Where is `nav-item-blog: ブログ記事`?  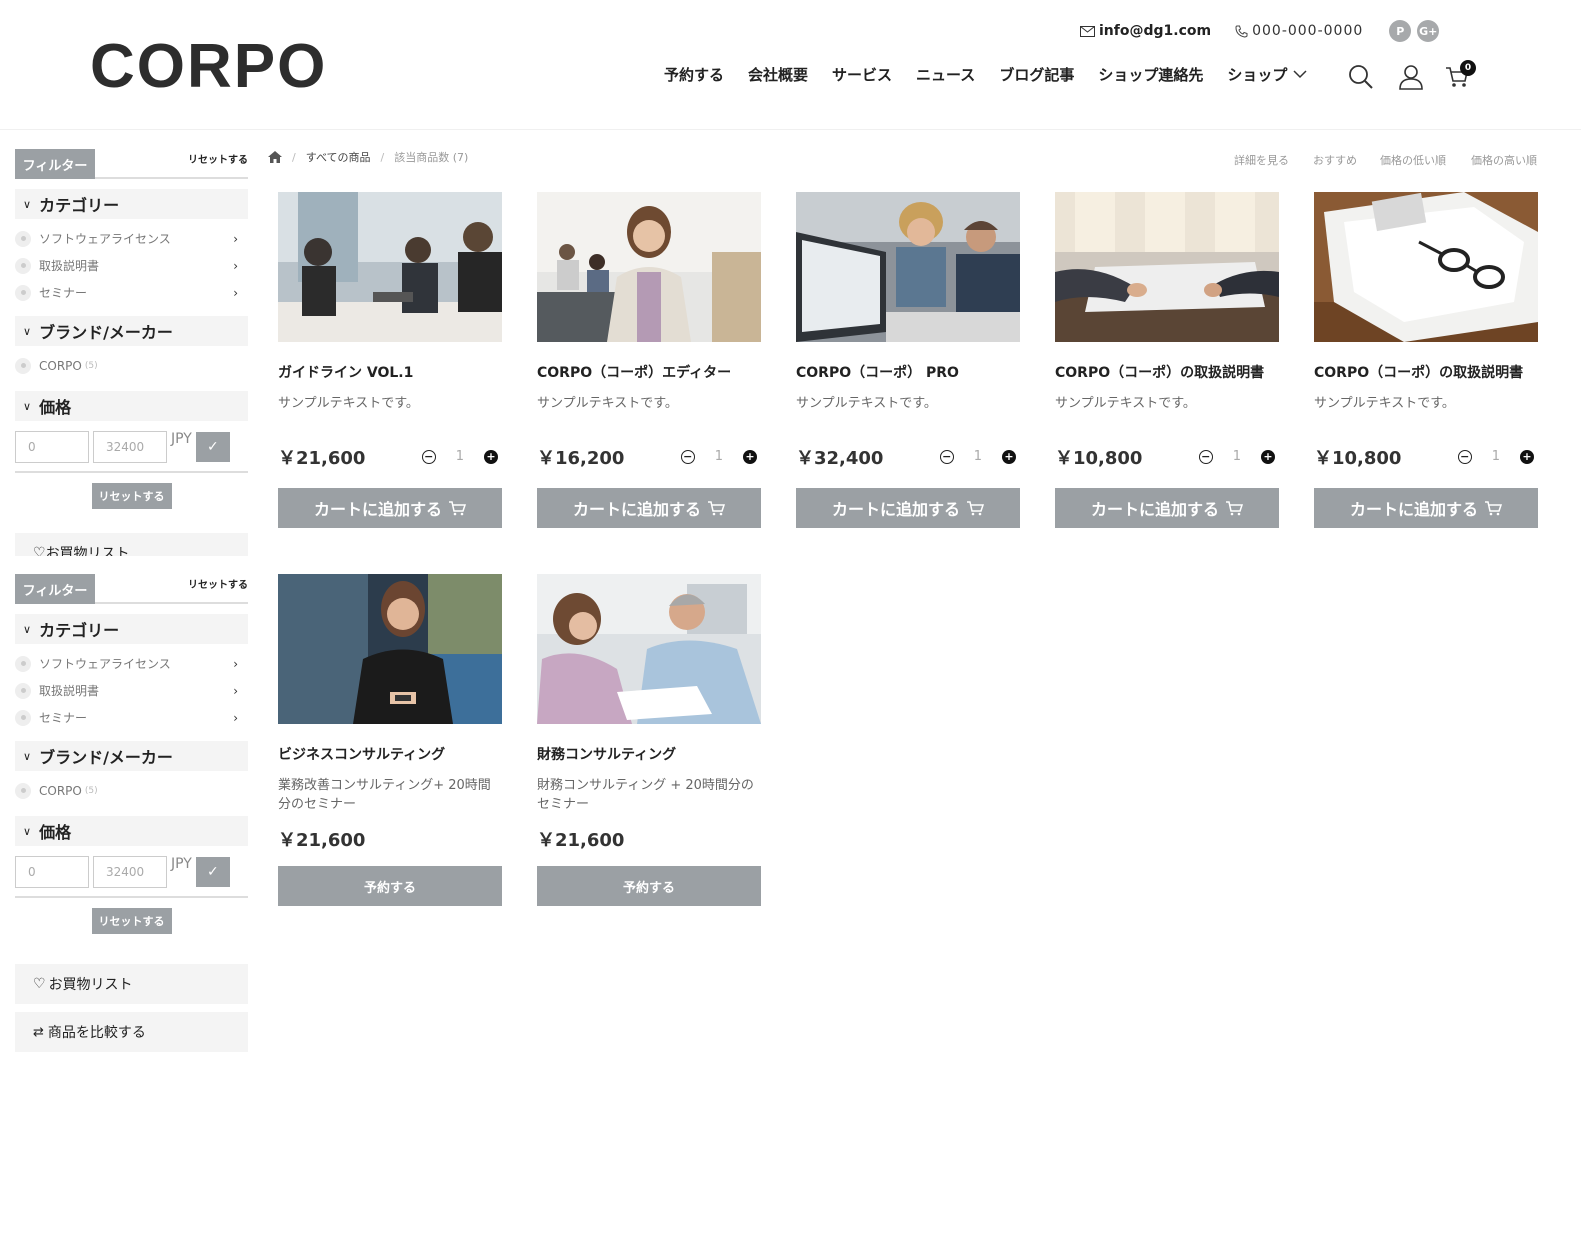
nav-item-blog: ブログ記事 is located at coordinates (1036, 74).